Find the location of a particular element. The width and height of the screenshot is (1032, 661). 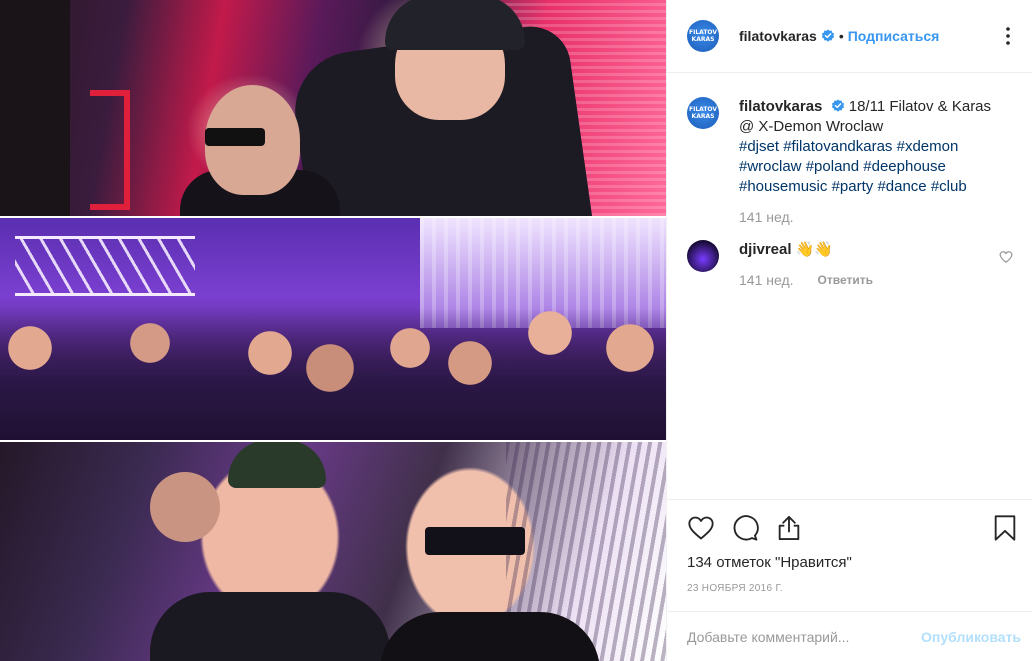

add-comment-bar: Добавьте комментарий... Опубликовать is located at coordinates (849, 636).